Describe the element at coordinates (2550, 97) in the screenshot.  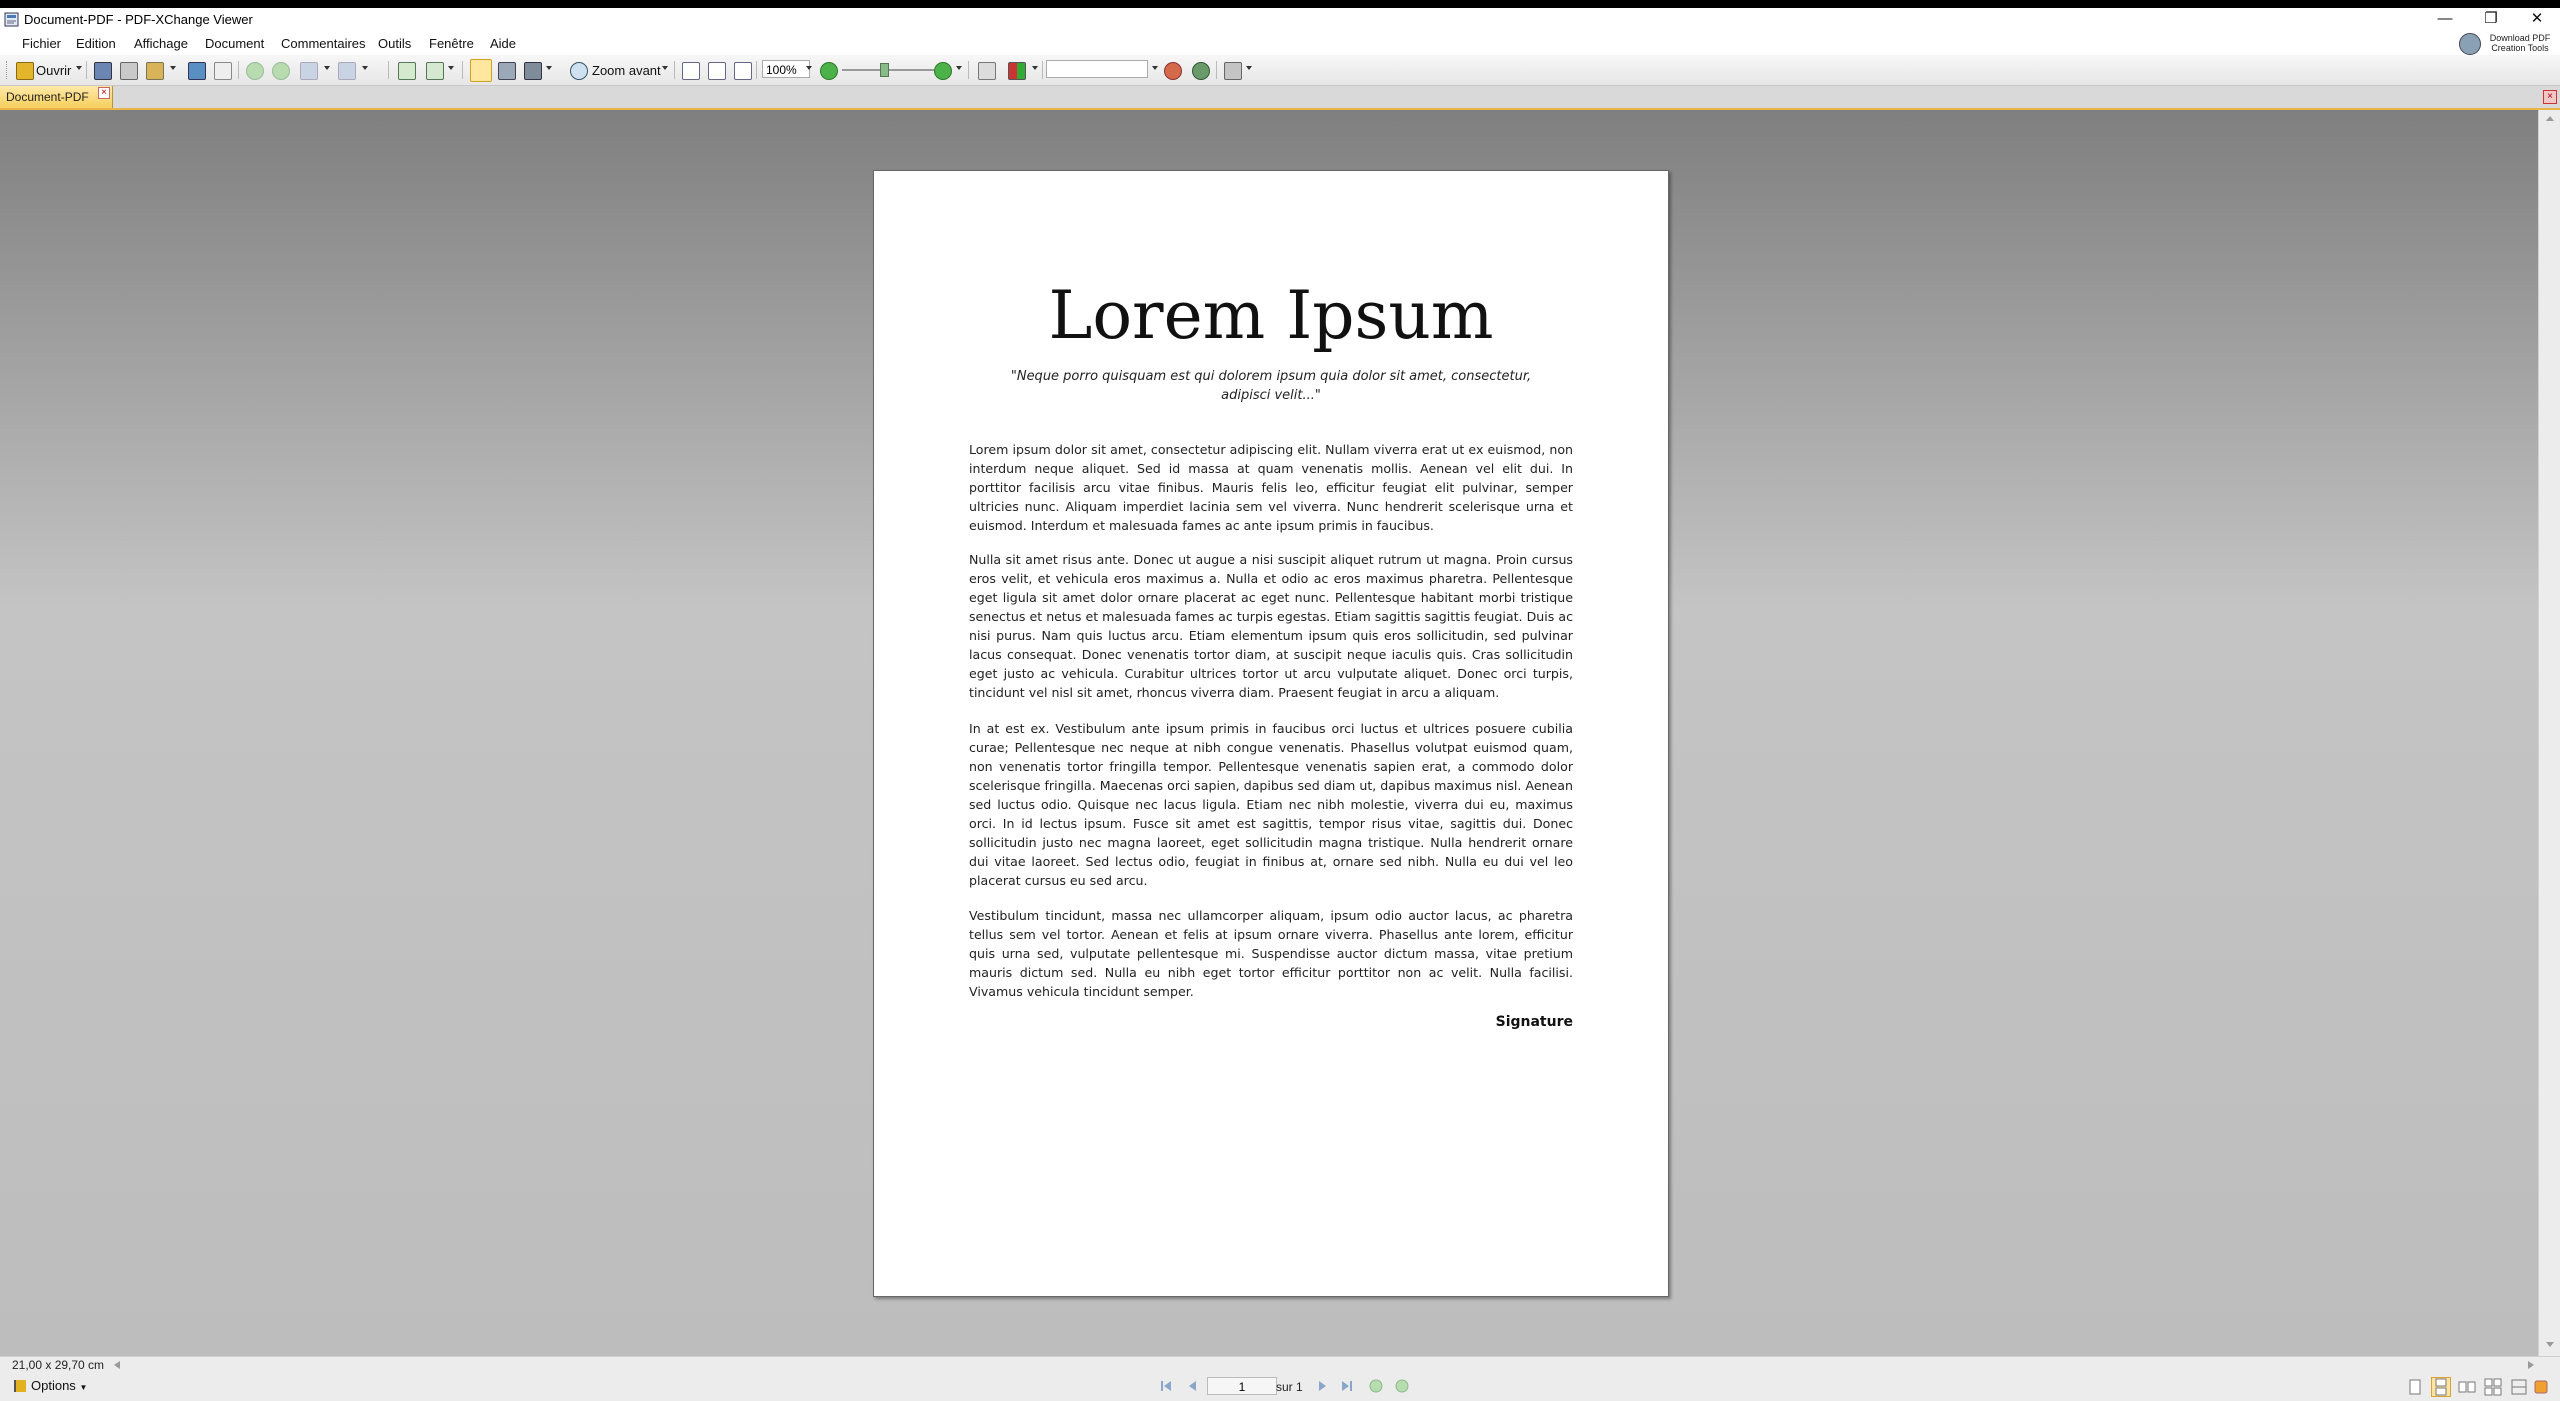
I see `close-document-icon: ×` at that location.